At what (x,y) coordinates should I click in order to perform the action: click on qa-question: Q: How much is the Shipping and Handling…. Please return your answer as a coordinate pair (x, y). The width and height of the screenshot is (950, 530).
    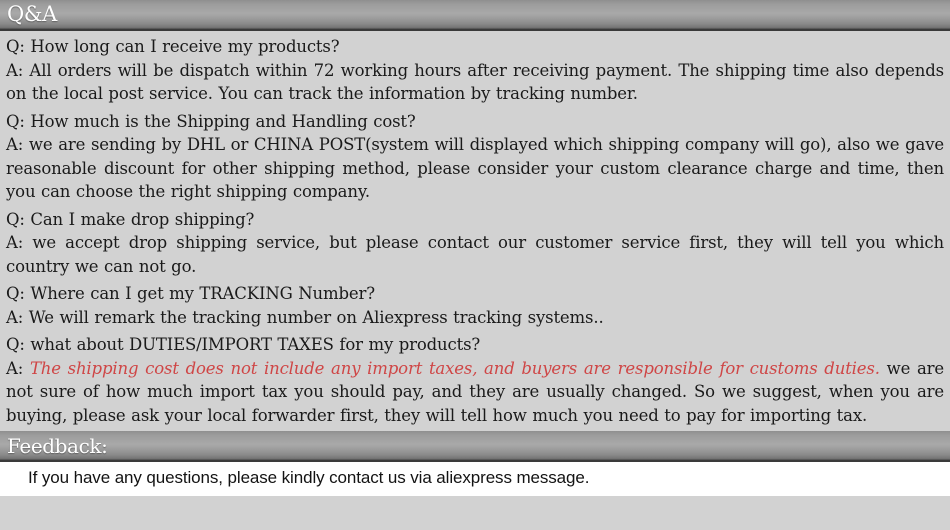
    Looking at the image, I should click on (211, 121).